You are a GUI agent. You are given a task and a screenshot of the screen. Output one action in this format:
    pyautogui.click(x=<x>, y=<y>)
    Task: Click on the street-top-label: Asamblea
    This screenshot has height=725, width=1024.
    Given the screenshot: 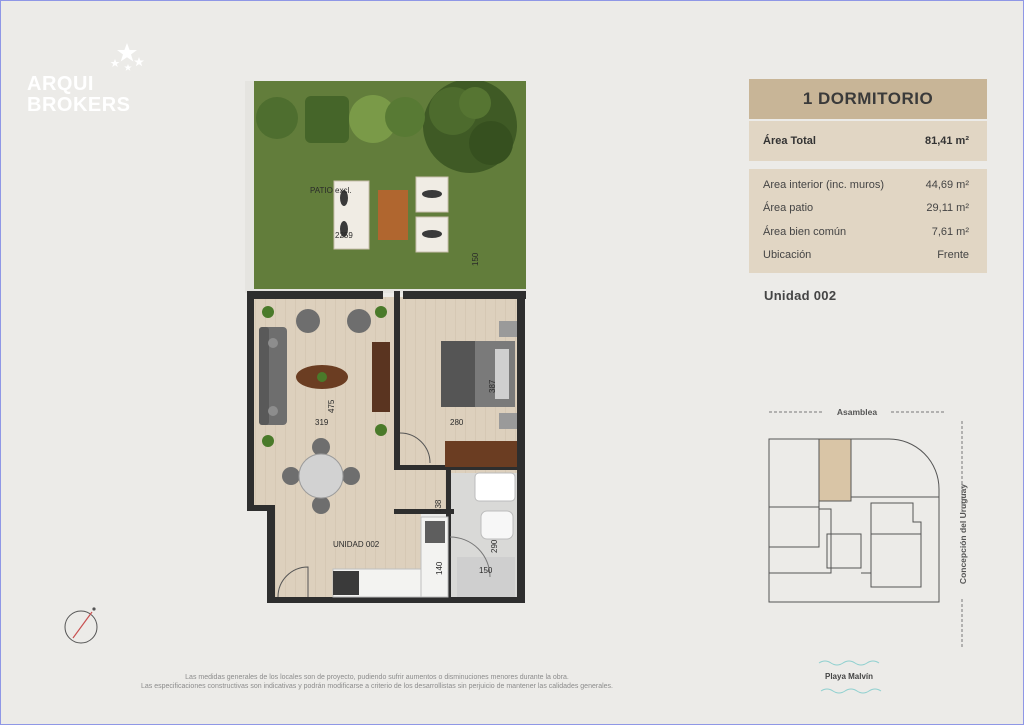 What is the action you would take?
    pyautogui.click(x=857, y=412)
    